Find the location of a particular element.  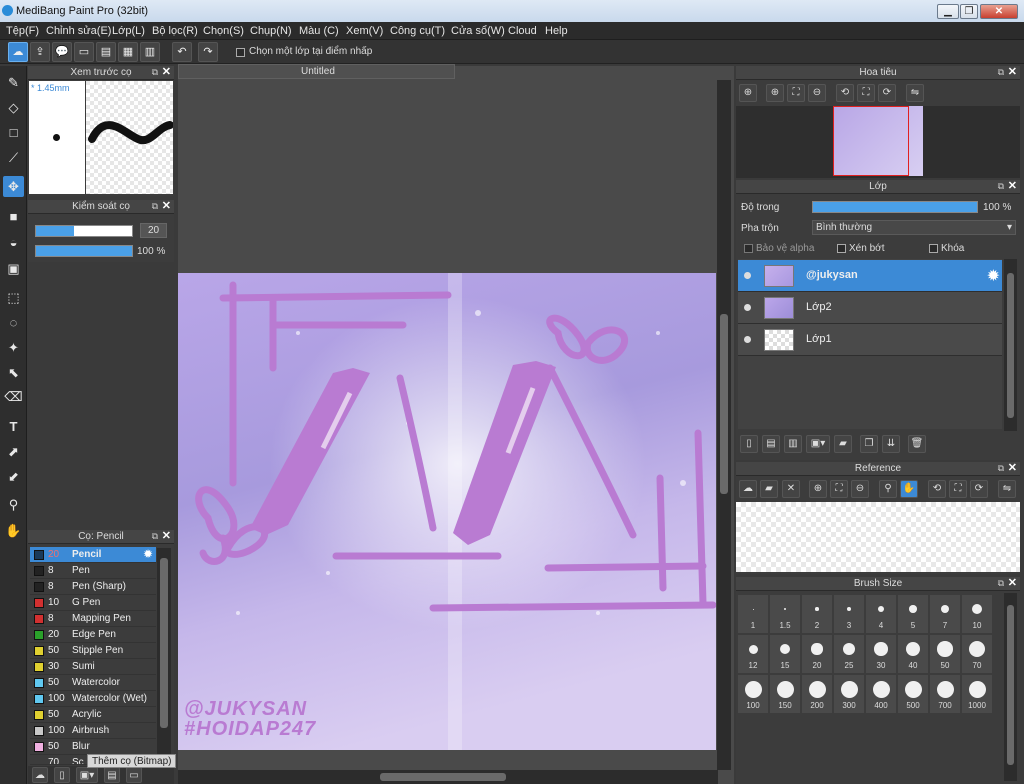

menu-capture: Chụp(N) is located at coordinates (271, 31).